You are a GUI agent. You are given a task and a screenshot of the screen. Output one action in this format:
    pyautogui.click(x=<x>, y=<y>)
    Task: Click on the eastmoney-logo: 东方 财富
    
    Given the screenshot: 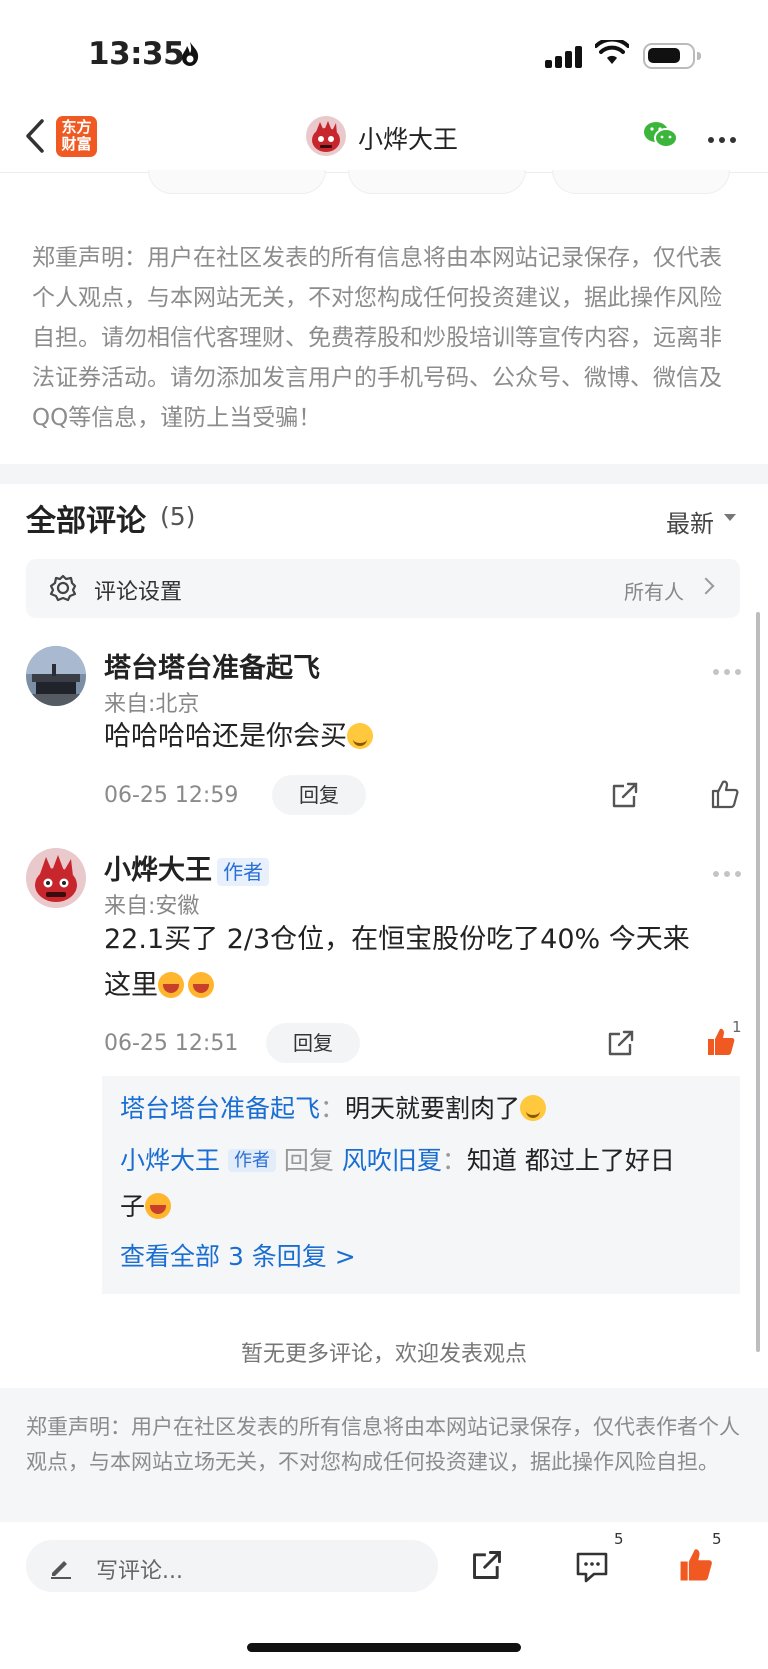 What is the action you would take?
    pyautogui.click(x=76, y=136)
    